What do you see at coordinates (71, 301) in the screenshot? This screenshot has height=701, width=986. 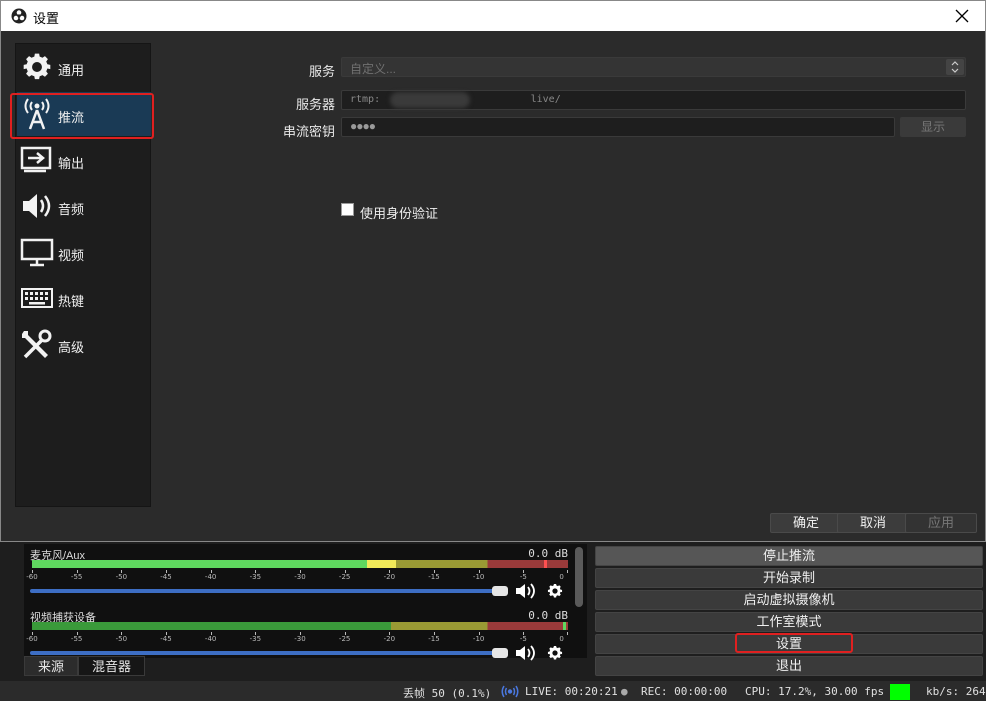 I see `sidebar-item-label: 热键` at bounding box center [71, 301].